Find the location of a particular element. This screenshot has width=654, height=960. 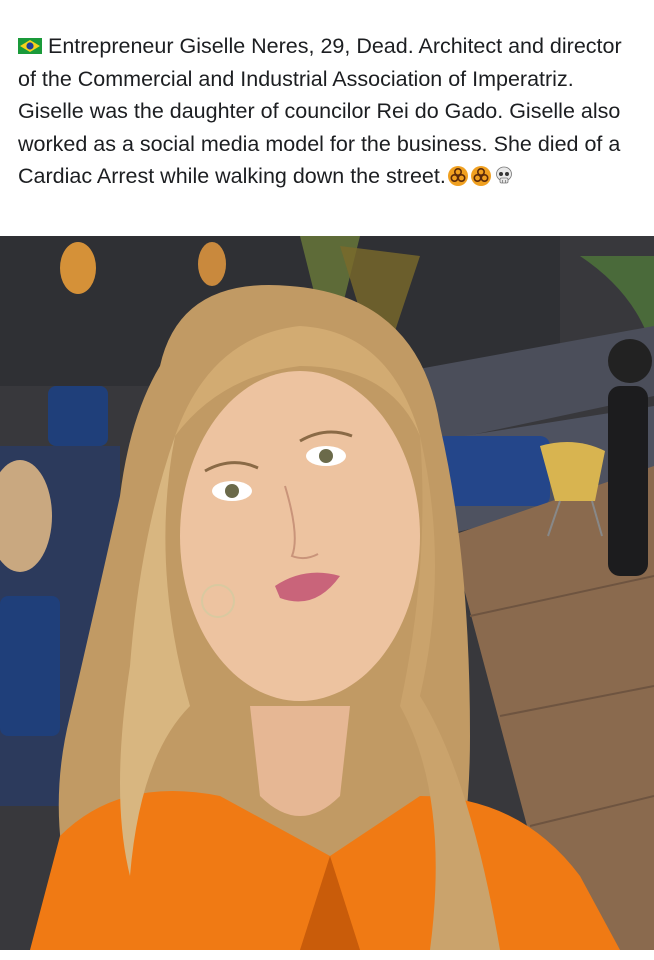

skull-icon is located at coordinates (504, 175).